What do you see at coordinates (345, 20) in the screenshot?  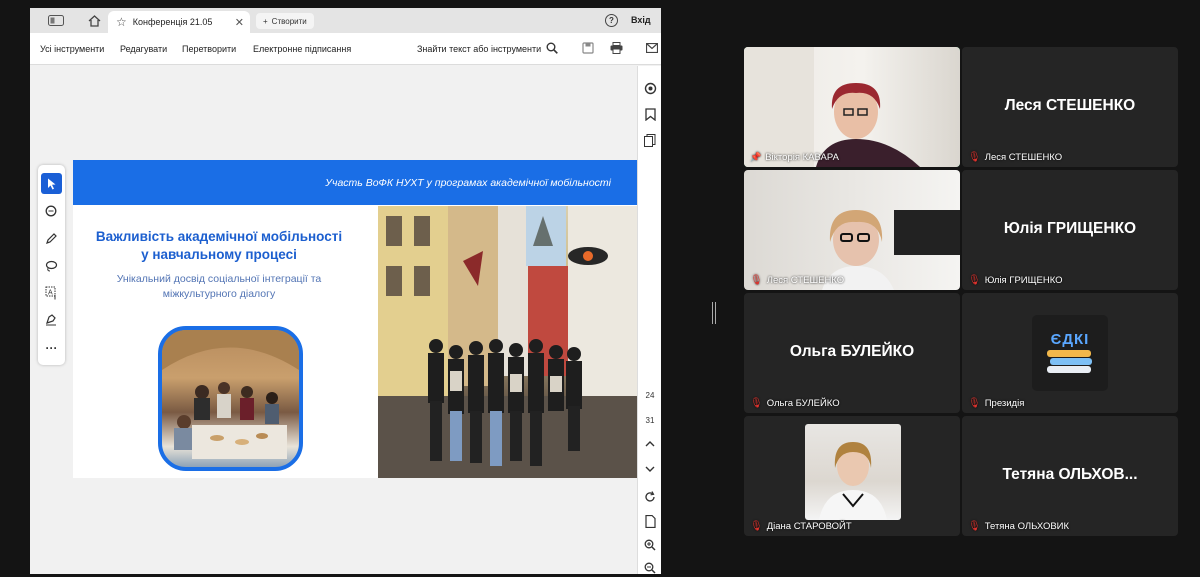 I see `tab-bar: ☆ Конференція 21.05 ✕ + Створити ? Вхід` at bounding box center [345, 20].